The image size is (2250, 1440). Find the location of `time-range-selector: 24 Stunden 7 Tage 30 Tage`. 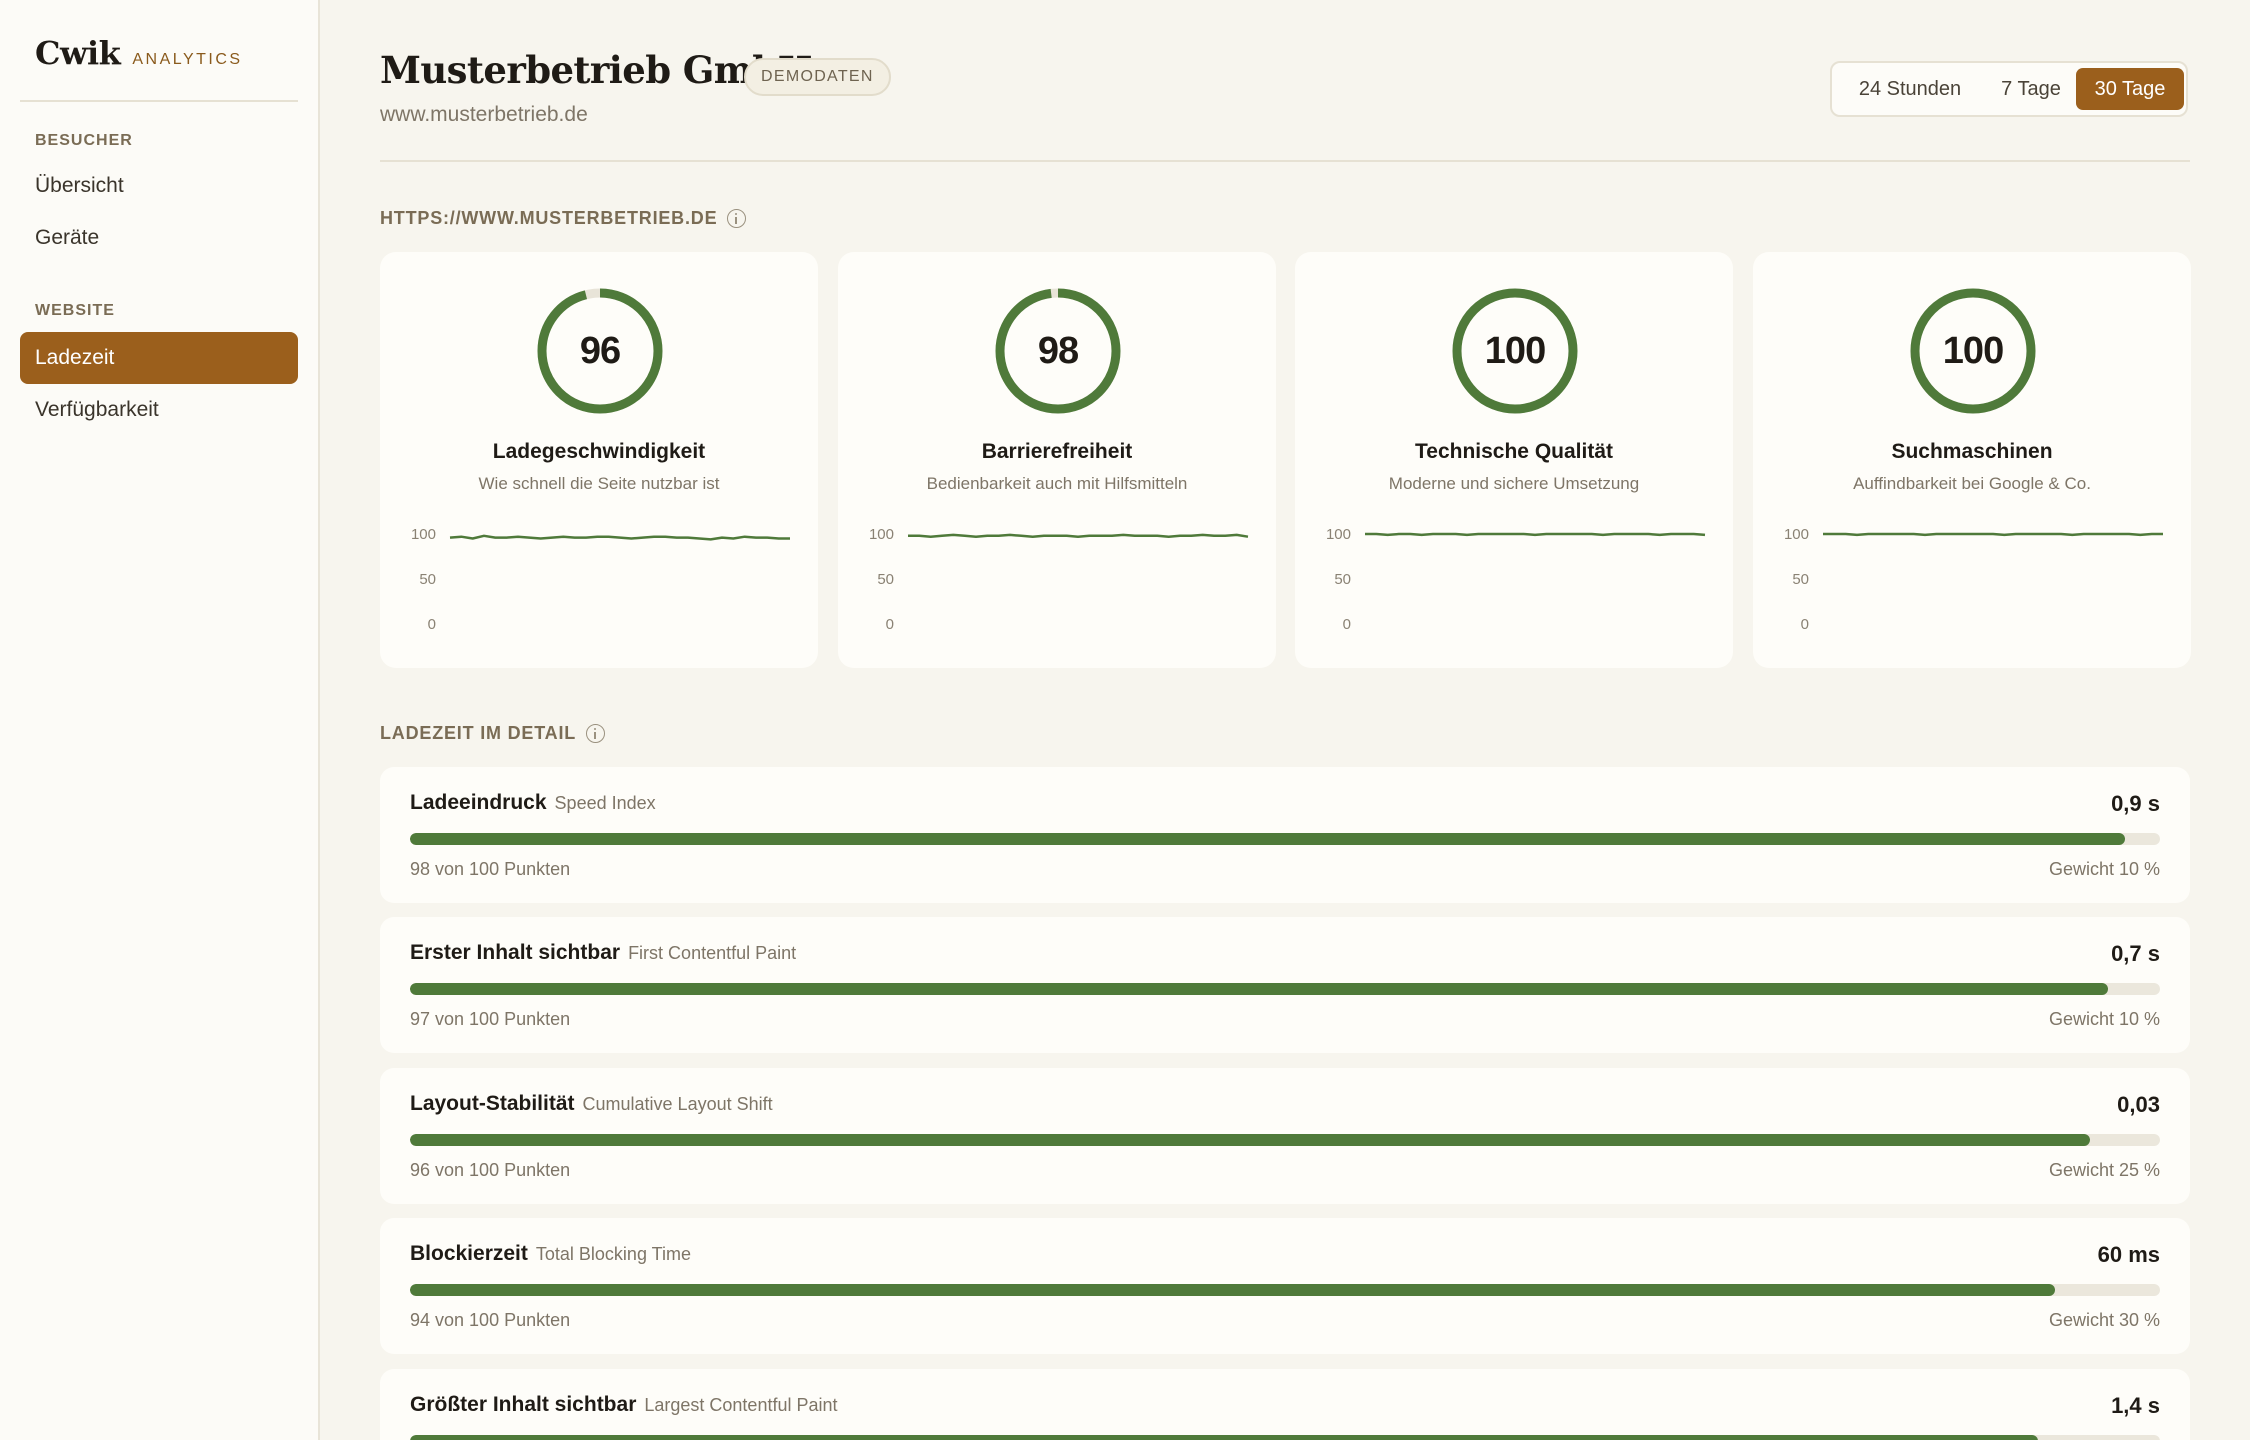

time-range-selector: 24 Stunden 7 Tage 30 Tage is located at coordinates (2009, 89).